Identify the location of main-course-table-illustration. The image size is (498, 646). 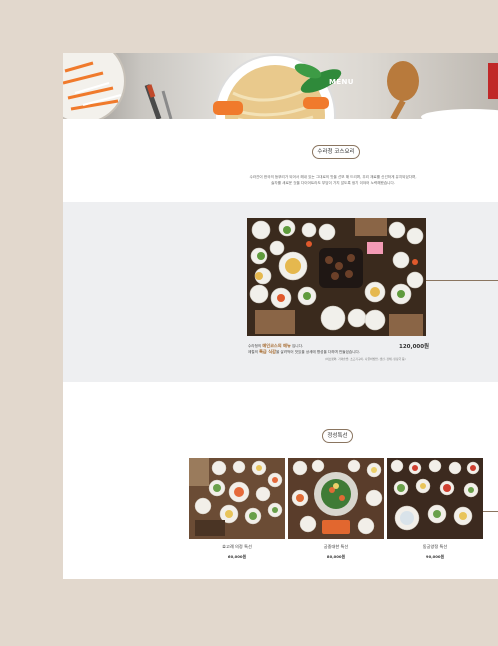
(336, 277).